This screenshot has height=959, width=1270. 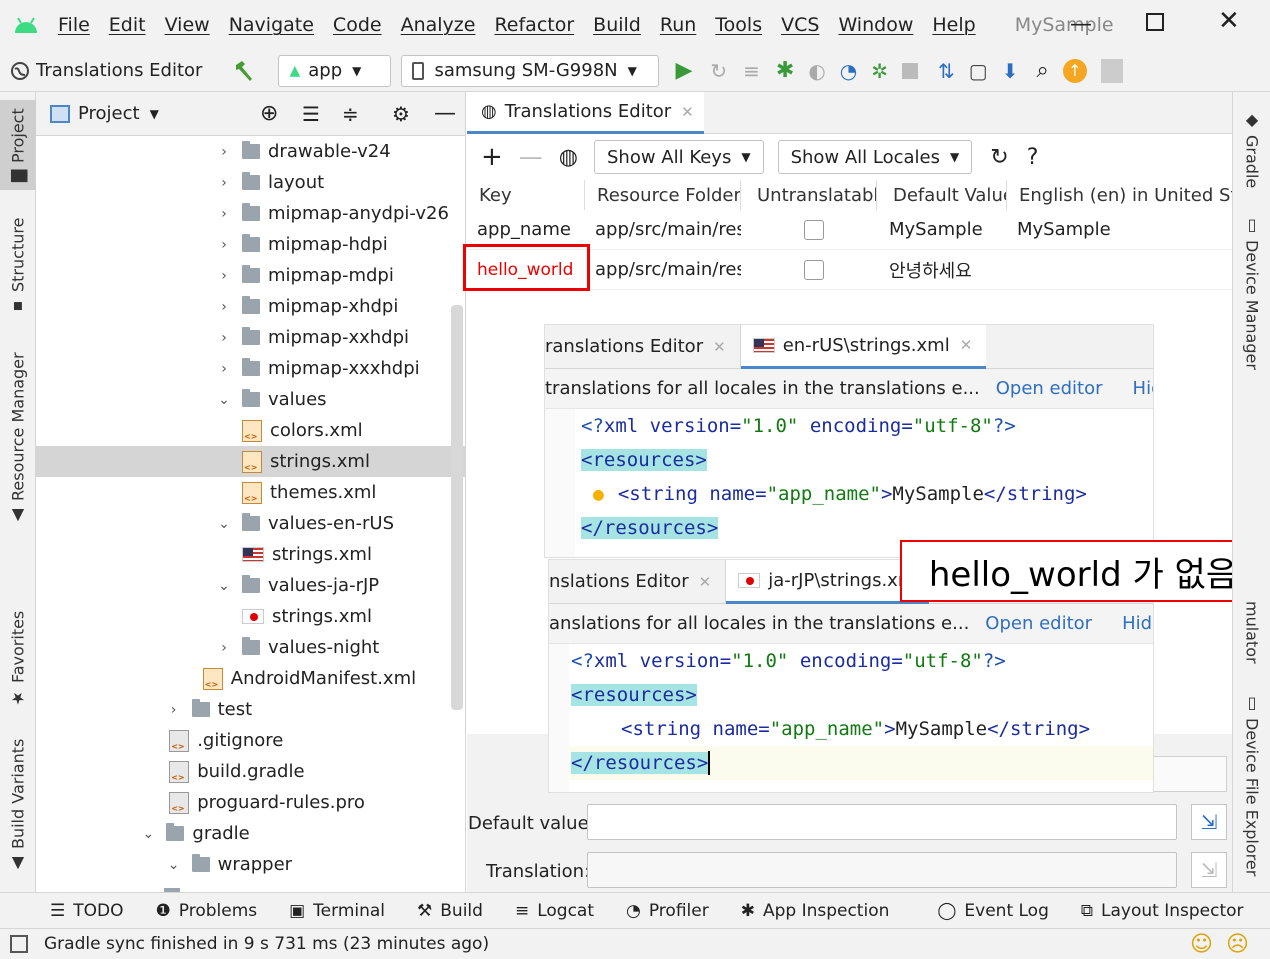 I want to click on show-locales-dropdown: Show All Locales ▼, so click(x=875, y=157).